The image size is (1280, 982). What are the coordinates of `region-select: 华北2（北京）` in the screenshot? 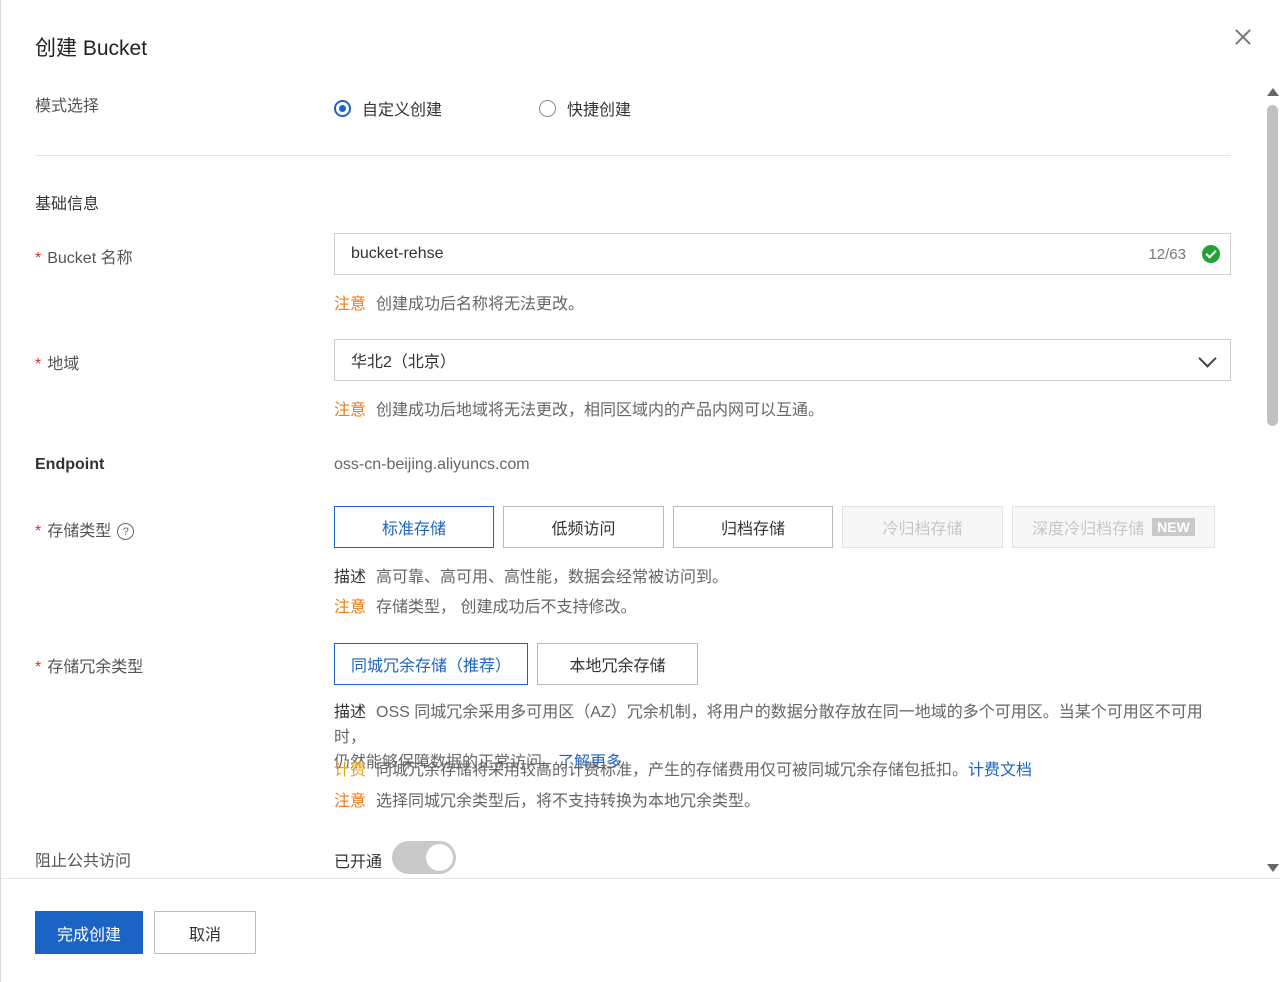 It's located at (782, 360).